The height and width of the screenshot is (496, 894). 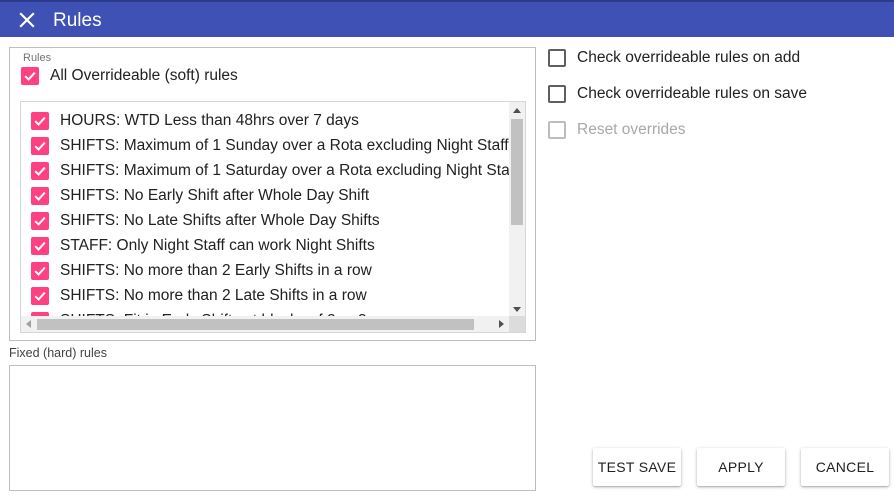 I want to click on close-button, so click(x=27, y=20).